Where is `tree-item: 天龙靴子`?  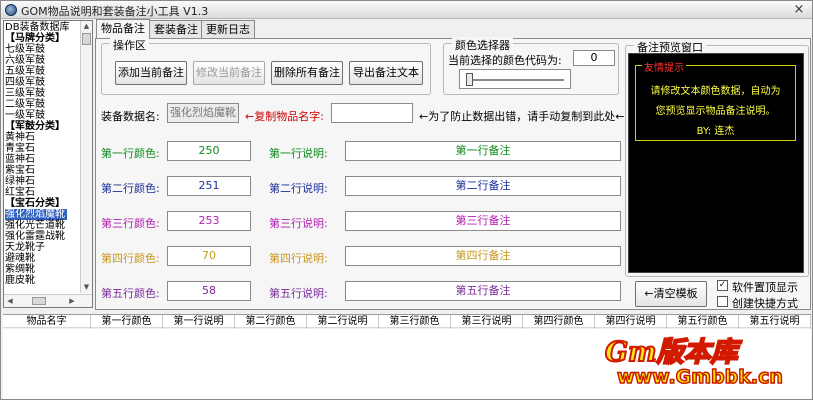
tree-item: 天龙靴子 is located at coordinates (25, 247).